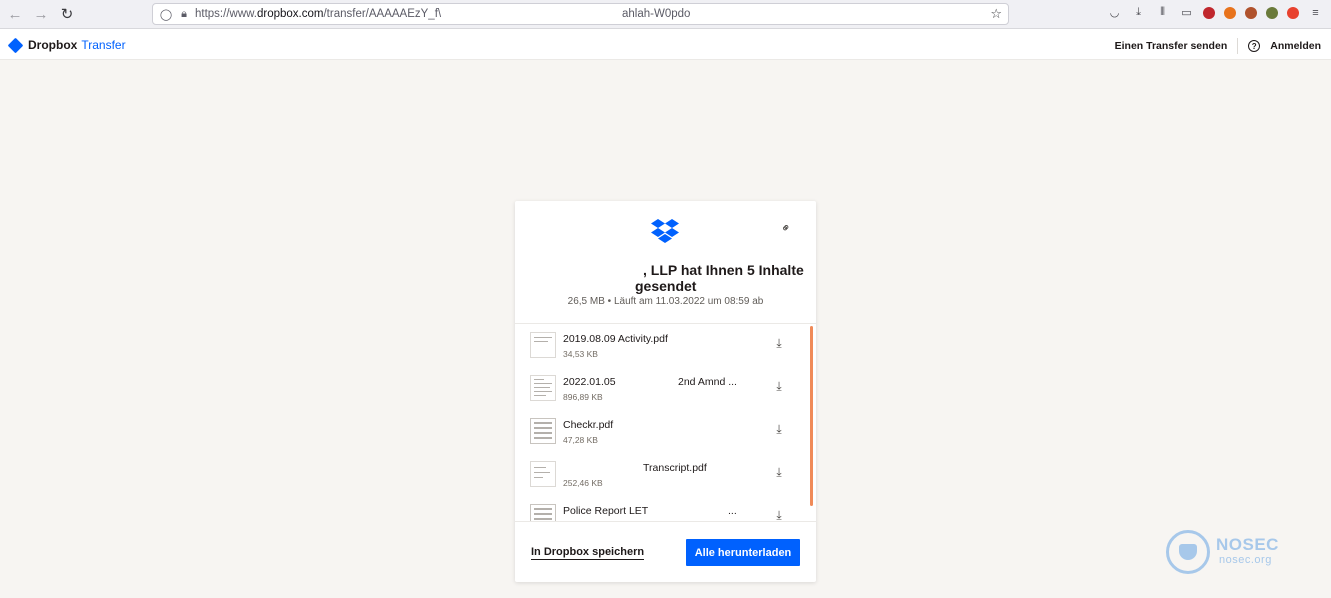 The image size is (1331, 598). What do you see at coordinates (588, 425) in the screenshot?
I see `file-name: Checkr.pdf` at bounding box center [588, 425].